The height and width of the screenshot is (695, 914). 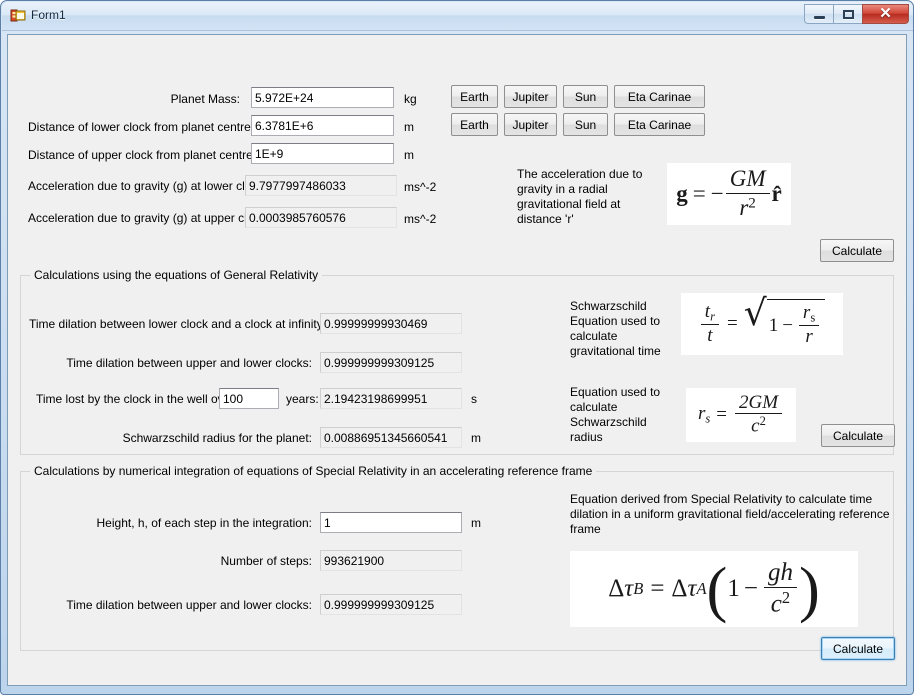 I want to click on gravity-upper-output: 0.0003985760576, so click(x=321, y=217).